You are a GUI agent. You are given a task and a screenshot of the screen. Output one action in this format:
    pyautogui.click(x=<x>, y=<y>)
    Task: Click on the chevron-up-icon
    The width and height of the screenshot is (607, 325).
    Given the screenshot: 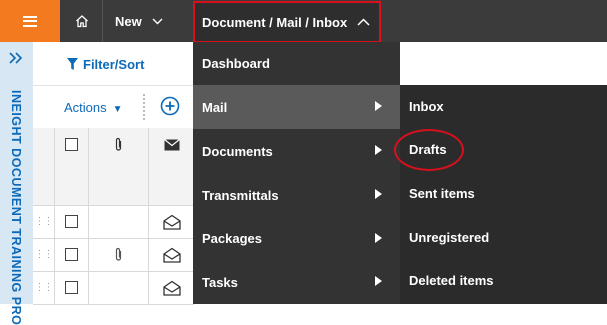 What is the action you would take?
    pyautogui.click(x=363, y=22)
    